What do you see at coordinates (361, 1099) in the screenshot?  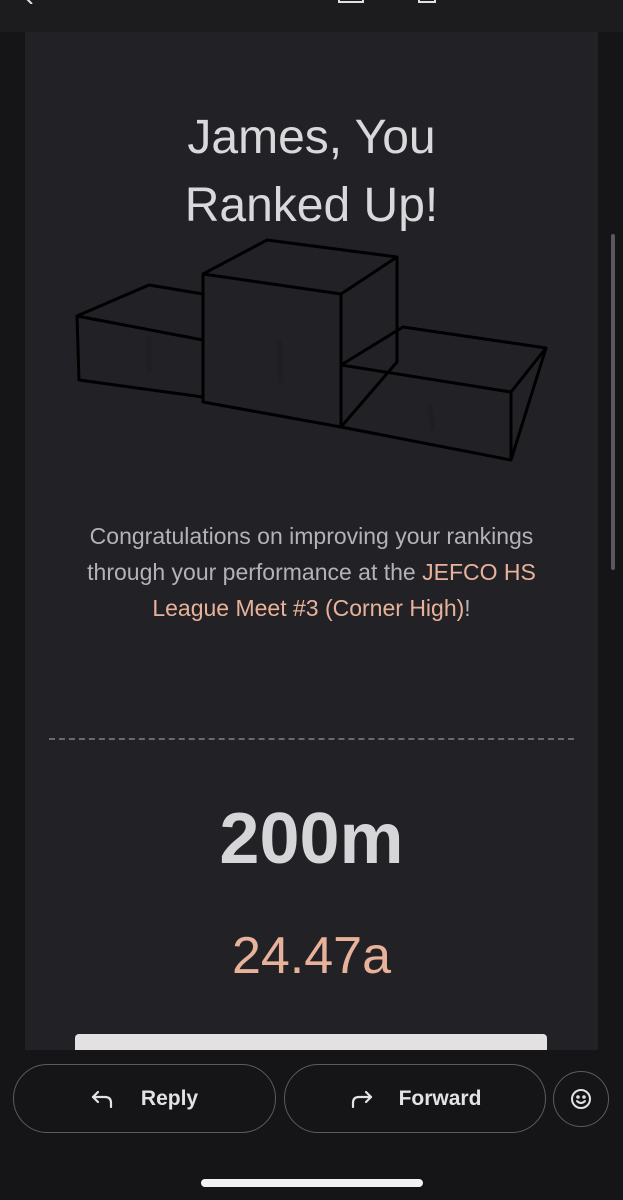 I see `forward-arrow-icon` at bounding box center [361, 1099].